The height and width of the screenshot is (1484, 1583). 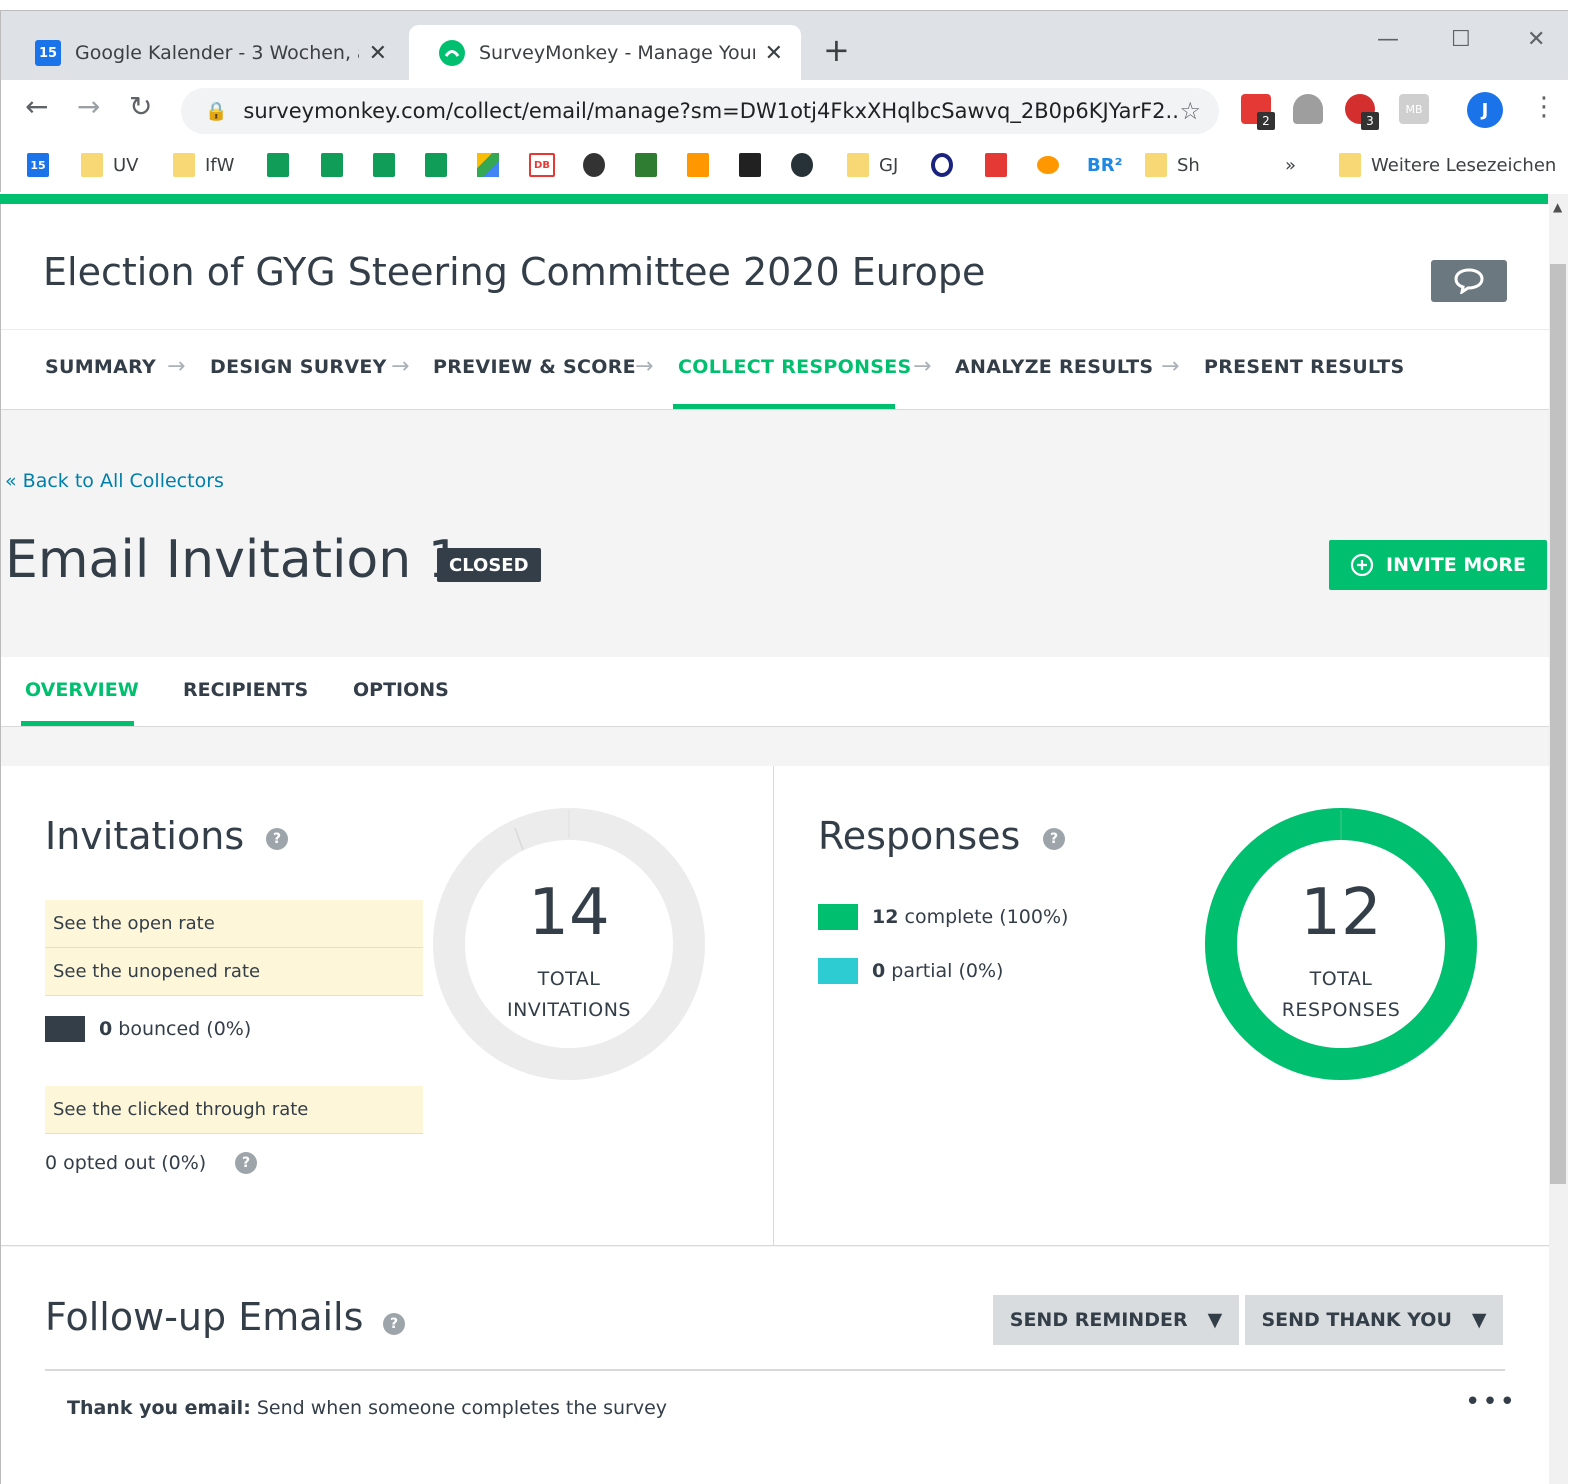 I want to click on bounced-legend: 0 bounced (0%), so click(x=148, y=1029).